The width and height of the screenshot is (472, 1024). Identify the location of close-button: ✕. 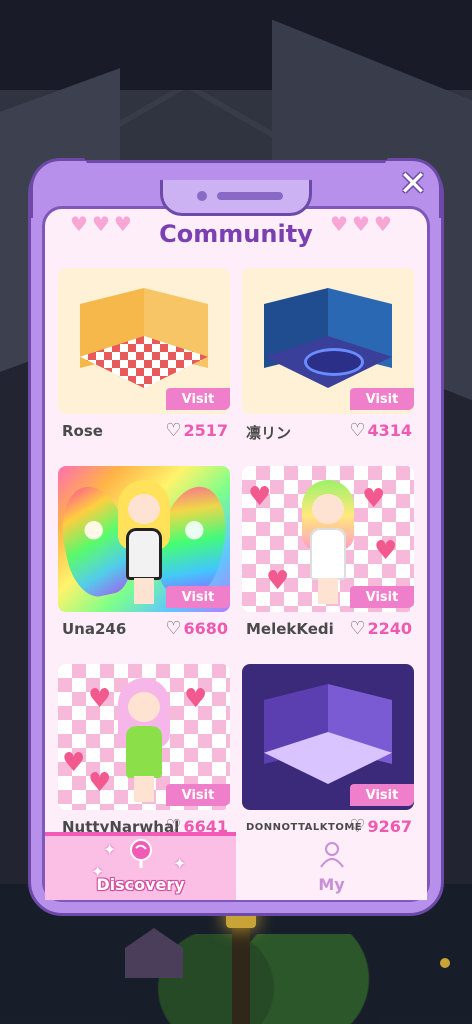
(413, 184).